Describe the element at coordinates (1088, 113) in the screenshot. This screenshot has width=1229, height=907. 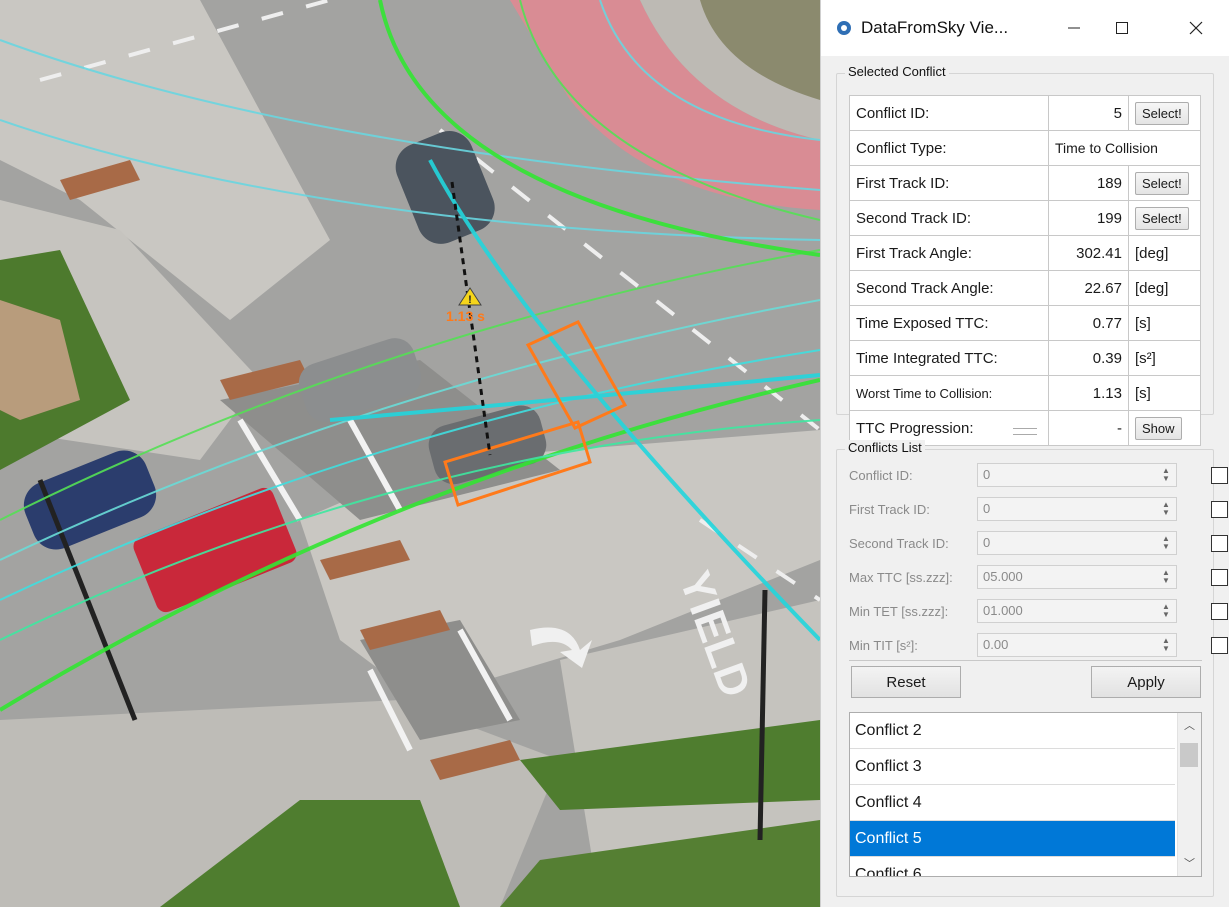
I see `conflict-id-value: 5` at that location.